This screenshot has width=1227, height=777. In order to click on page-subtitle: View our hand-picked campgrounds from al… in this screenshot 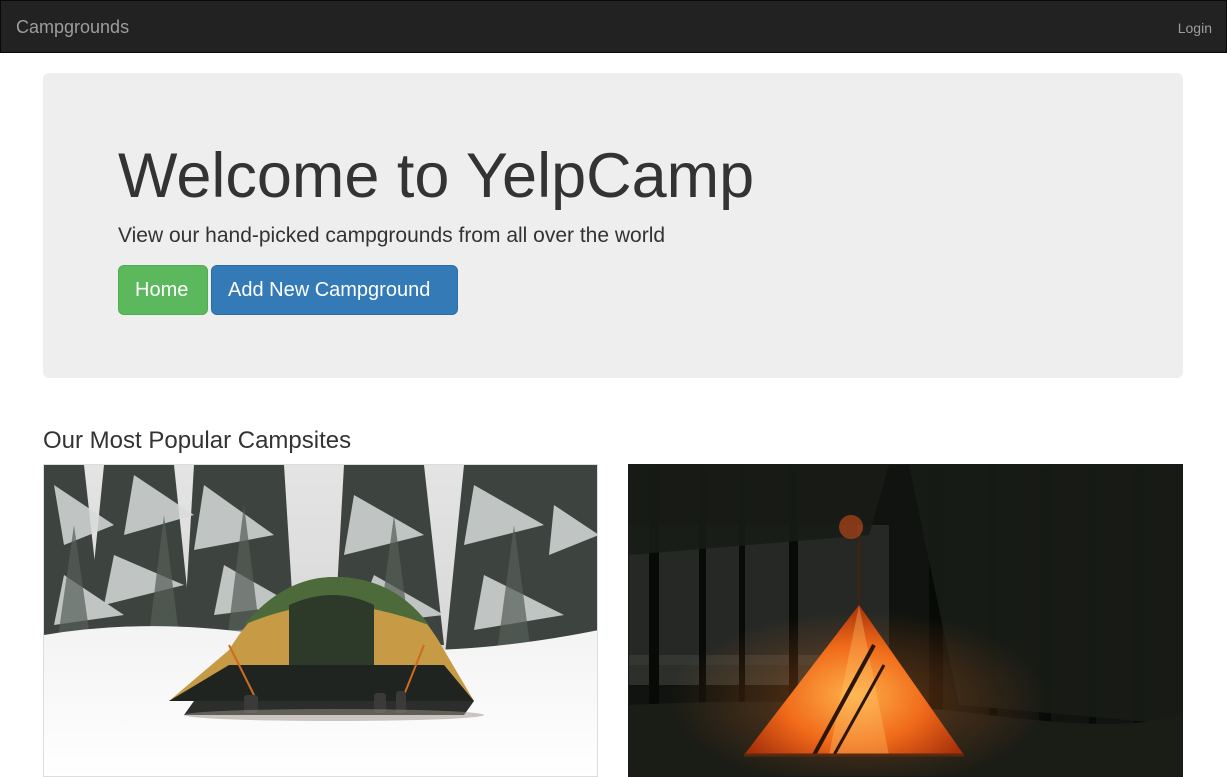, I will do `click(392, 235)`.